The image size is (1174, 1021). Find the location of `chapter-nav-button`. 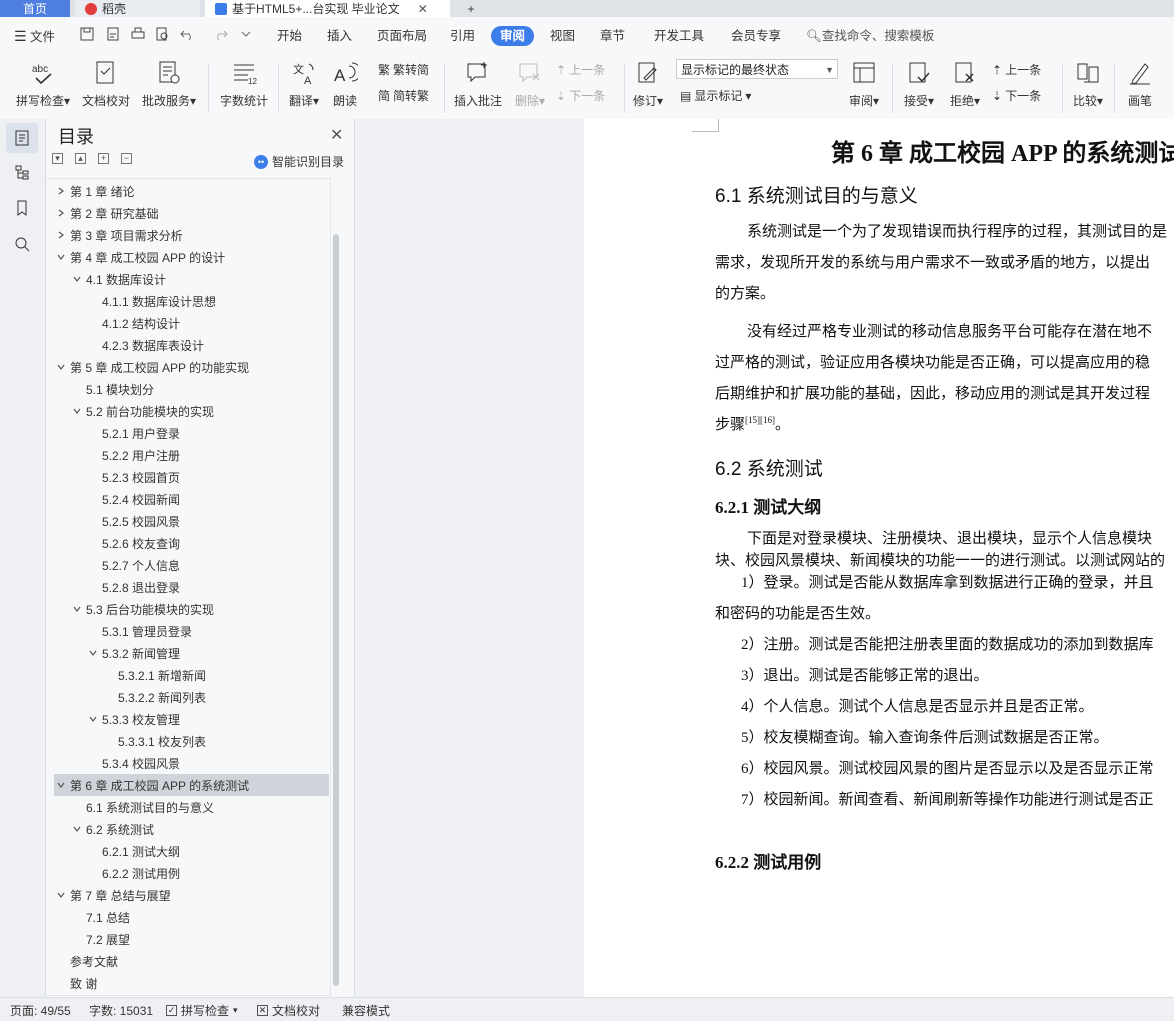

chapter-nav-button is located at coordinates (22, 172).